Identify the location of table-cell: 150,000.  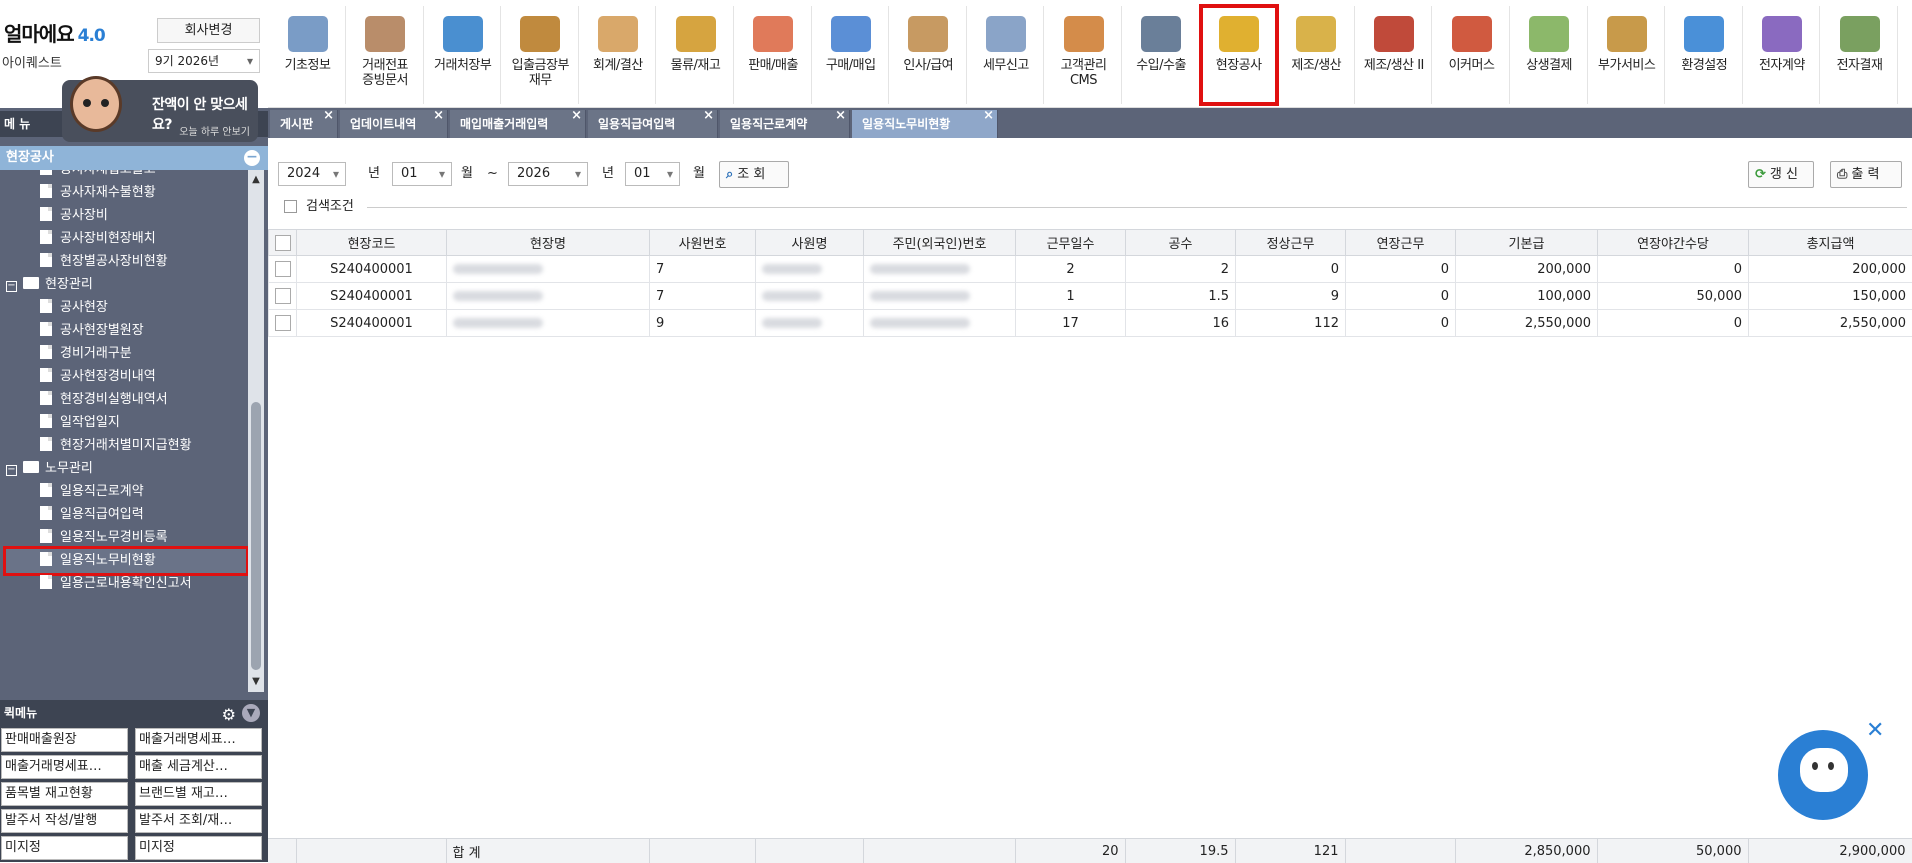
(1830, 296).